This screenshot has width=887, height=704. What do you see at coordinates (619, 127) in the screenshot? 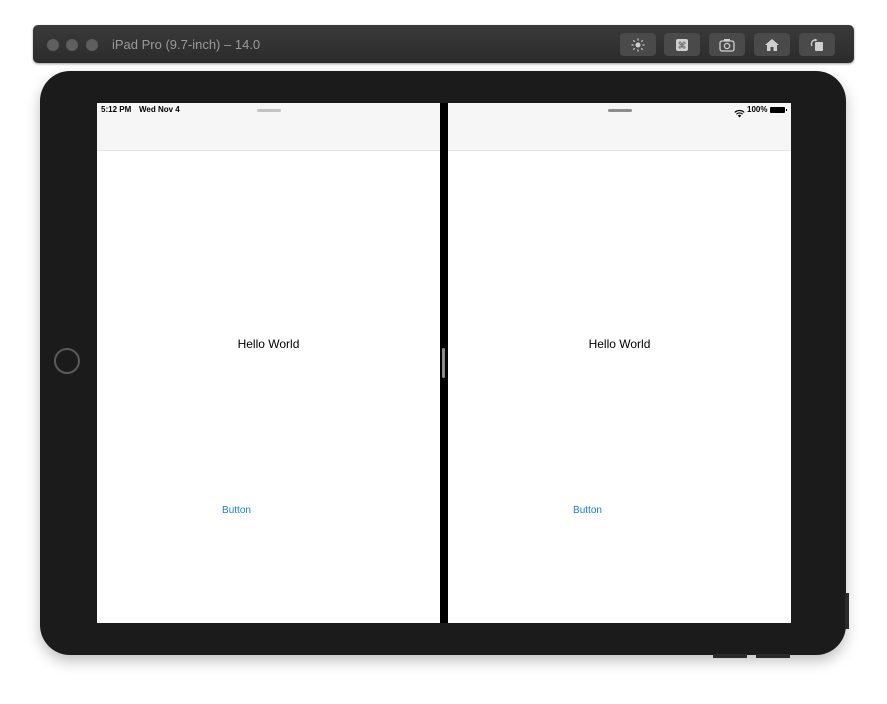
I see `right-navigation-bar: 100%` at bounding box center [619, 127].